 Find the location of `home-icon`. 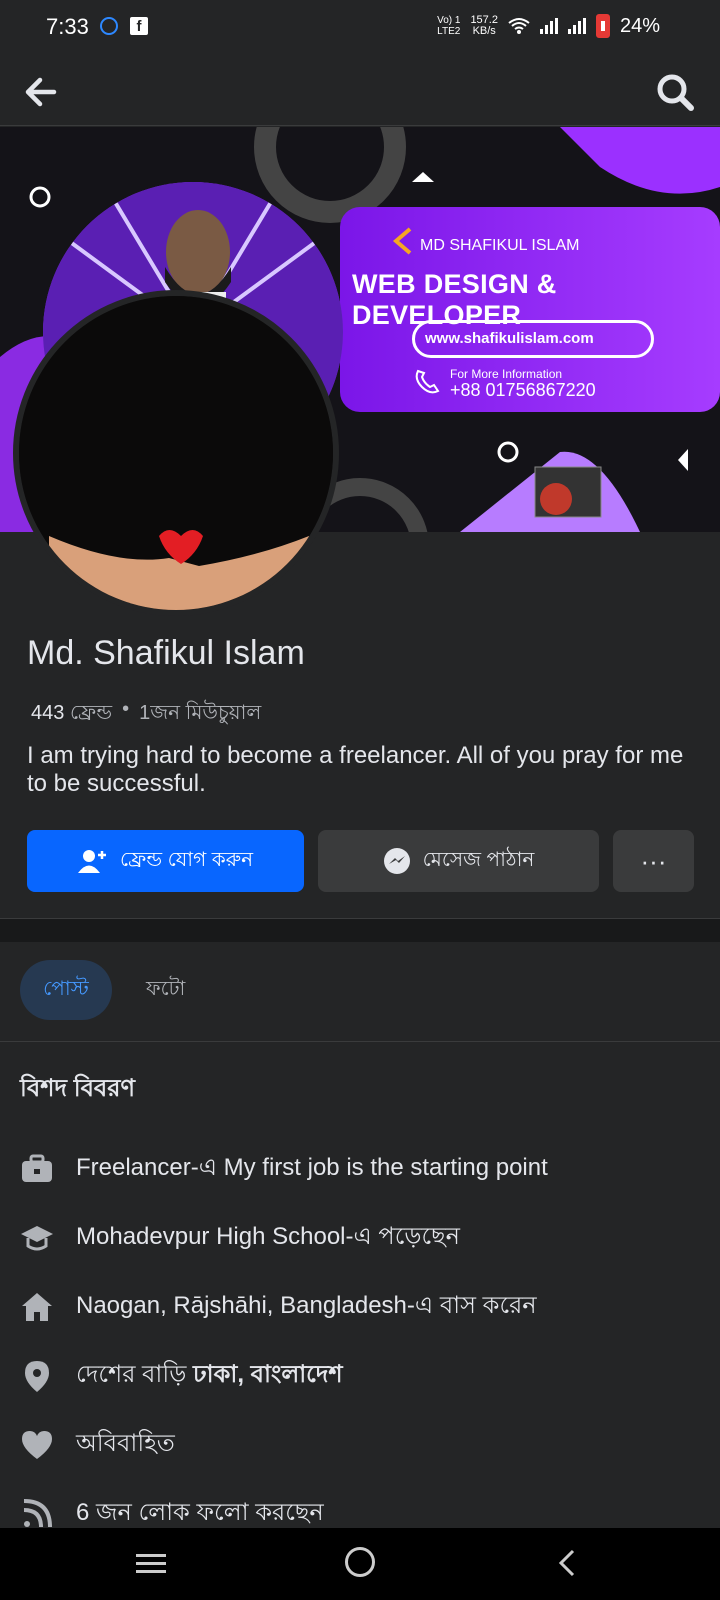

home-icon is located at coordinates (37, 1307).